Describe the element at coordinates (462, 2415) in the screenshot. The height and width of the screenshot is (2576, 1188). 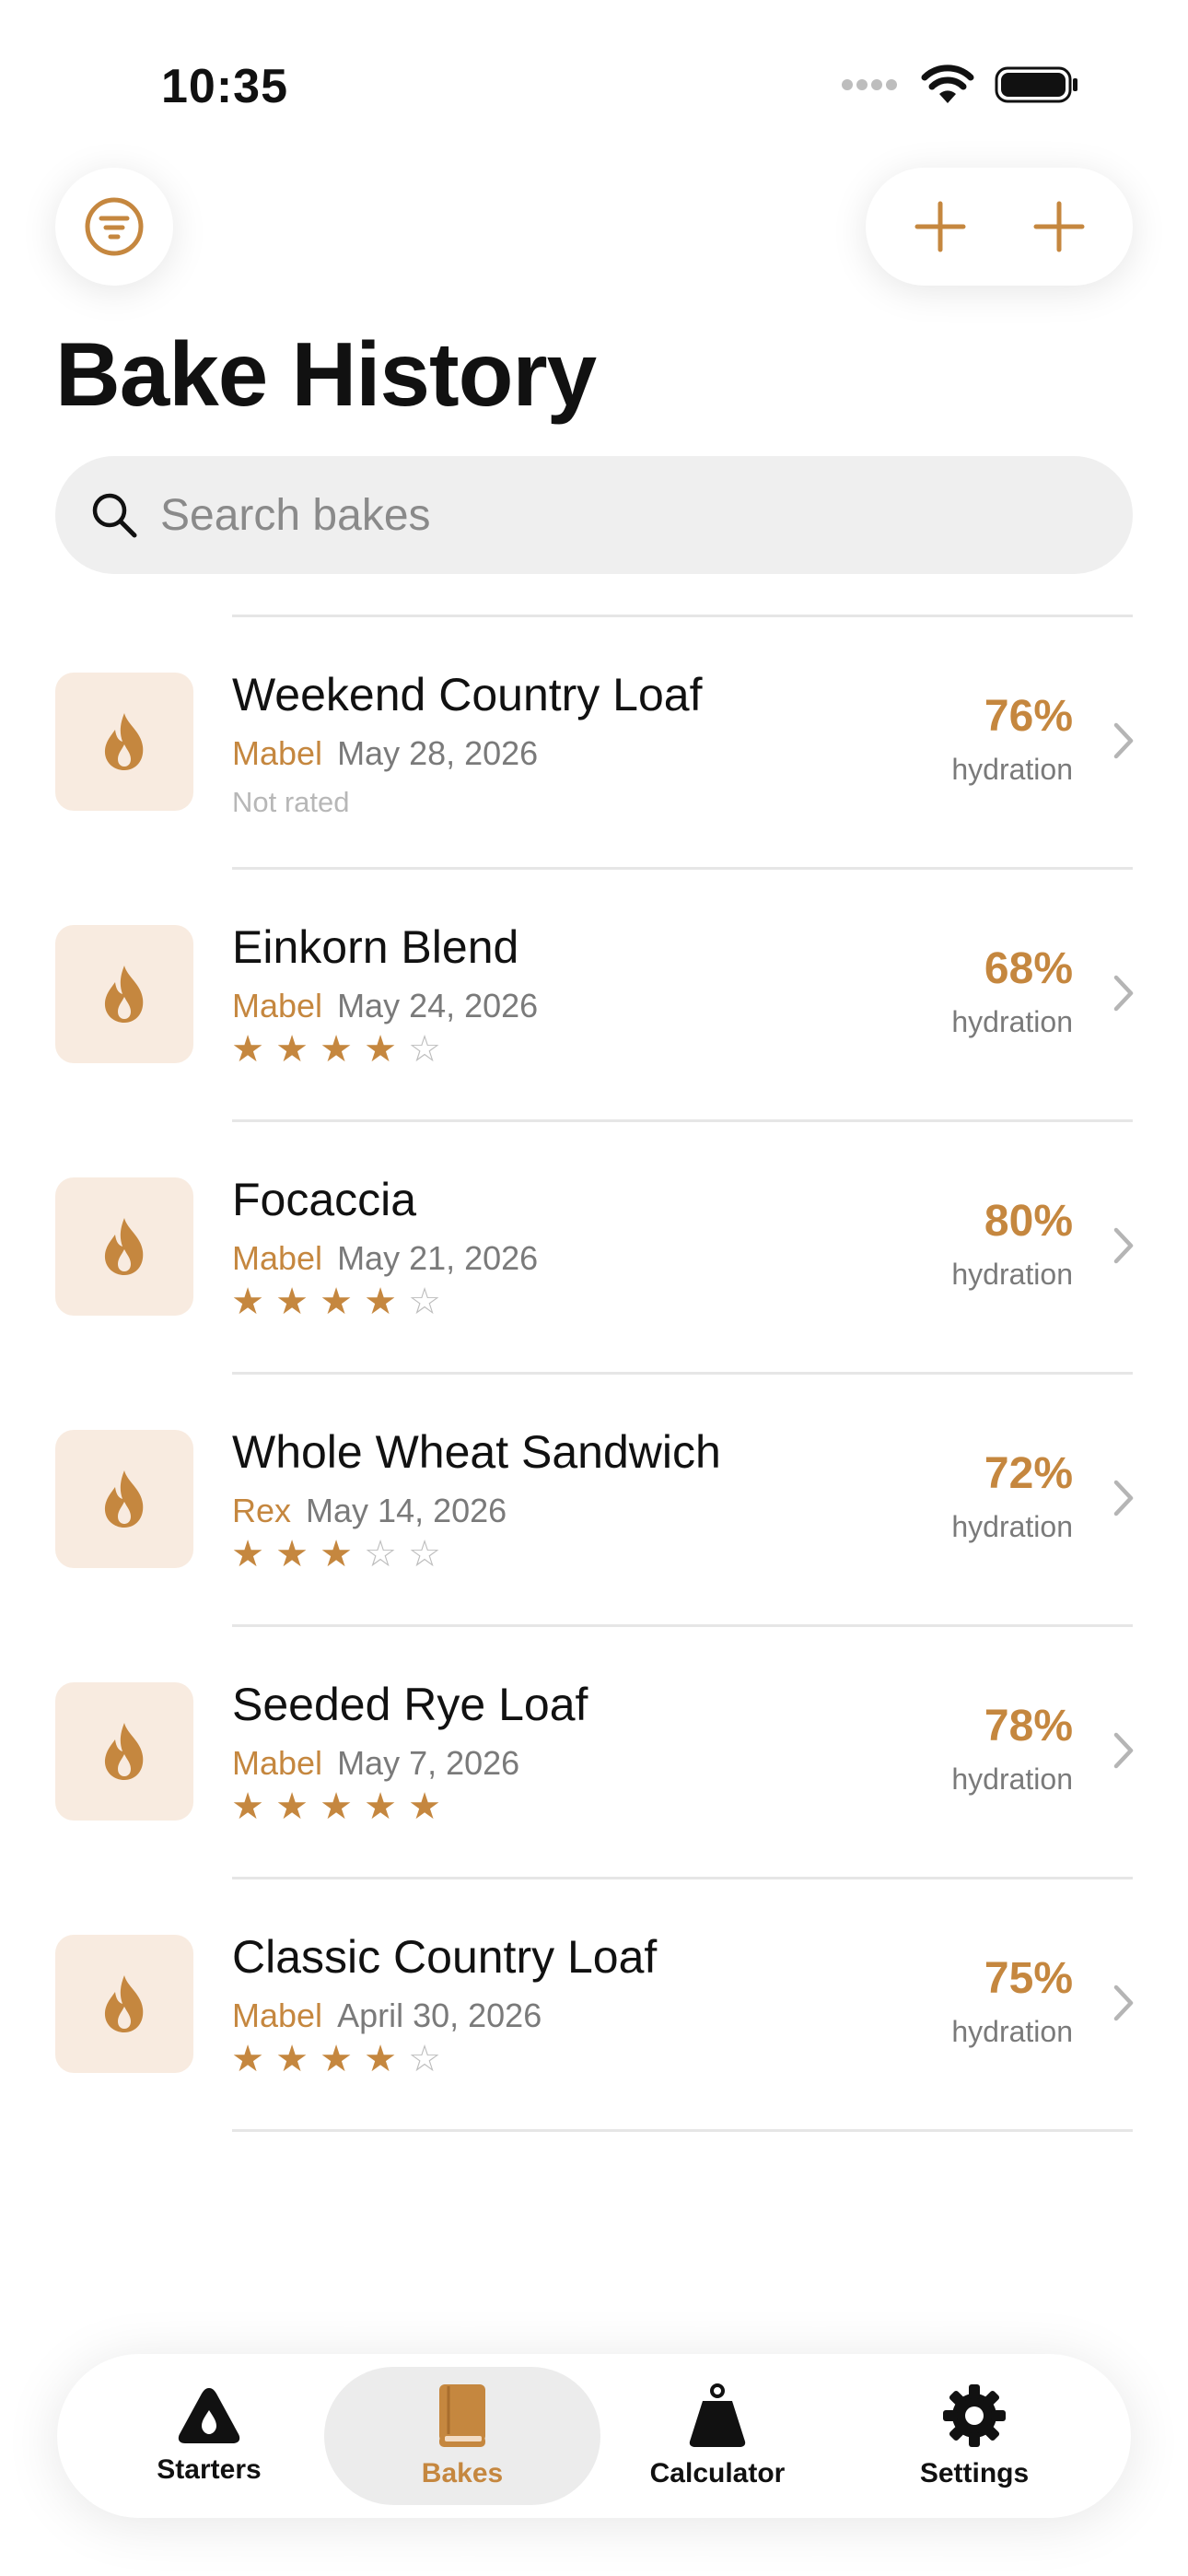
I see `book-icon` at that location.